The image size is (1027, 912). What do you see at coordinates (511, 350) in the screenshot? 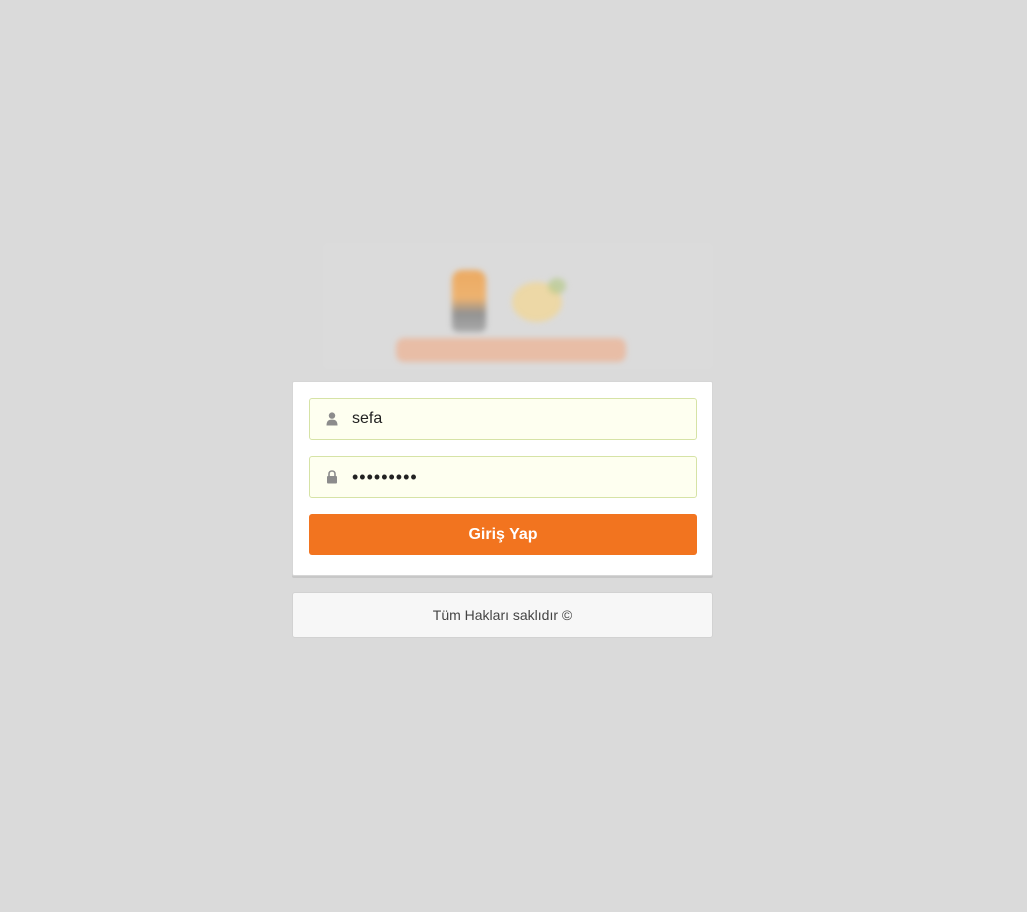
I see `logo-wordmark` at bounding box center [511, 350].